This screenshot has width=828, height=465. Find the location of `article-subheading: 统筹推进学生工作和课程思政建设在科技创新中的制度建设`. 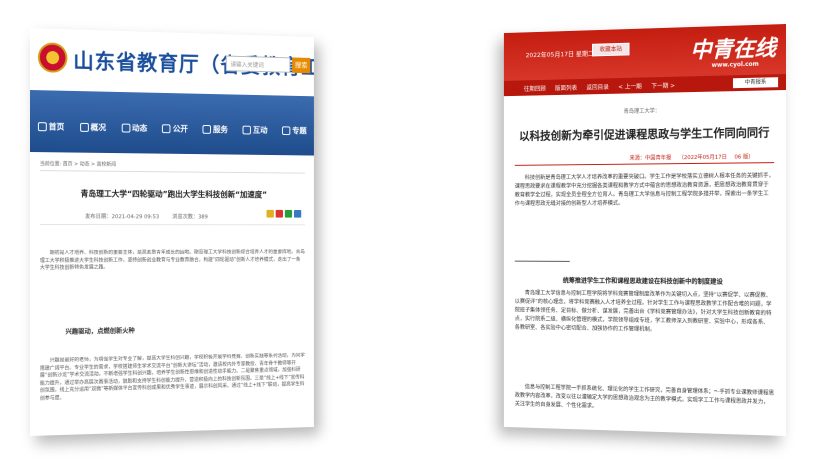

article-subheading: 统筹推进学生工作和课程思政建设在科技创新中的制度建设 is located at coordinates (645, 280).